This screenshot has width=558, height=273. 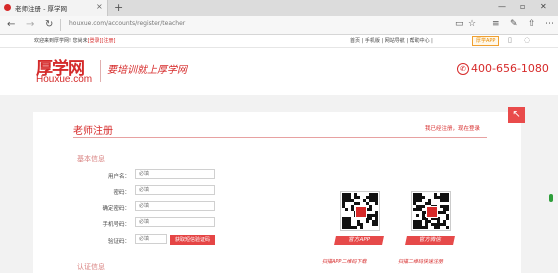 What do you see at coordinates (109, 41) in the screenshot?
I see `register-link: [注册]` at bounding box center [109, 41].